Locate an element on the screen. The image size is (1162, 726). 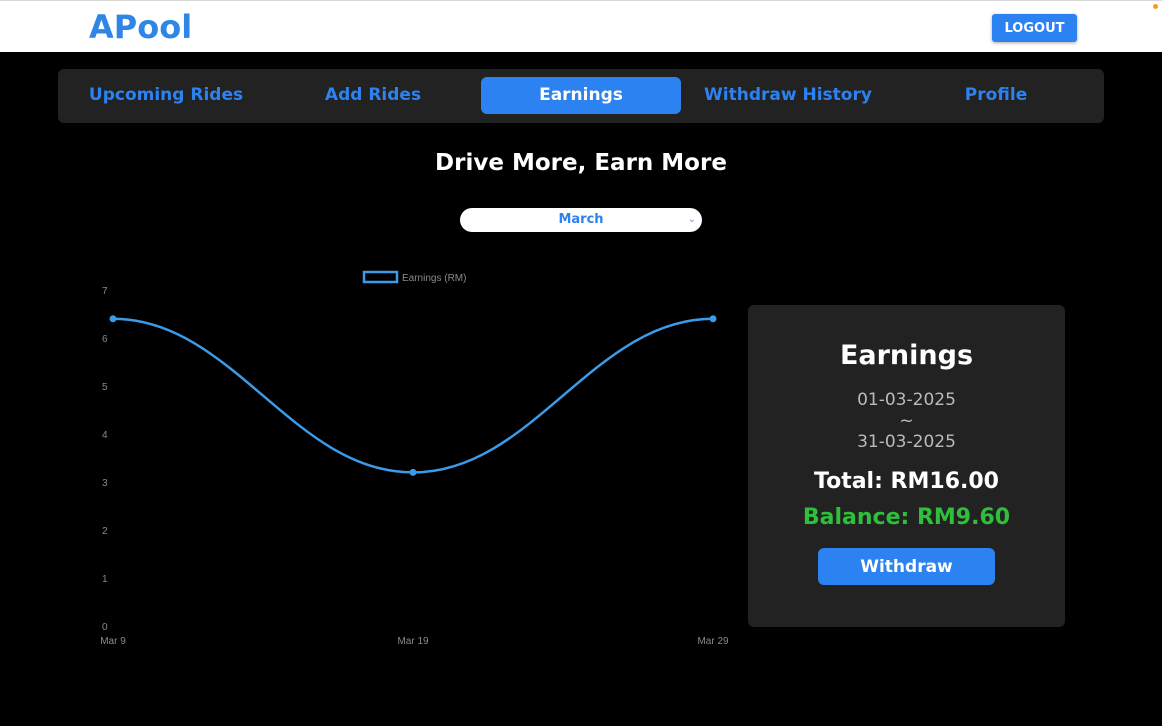
tab-withdraw-history: Withdraw History is located at coordinates (788, 95).